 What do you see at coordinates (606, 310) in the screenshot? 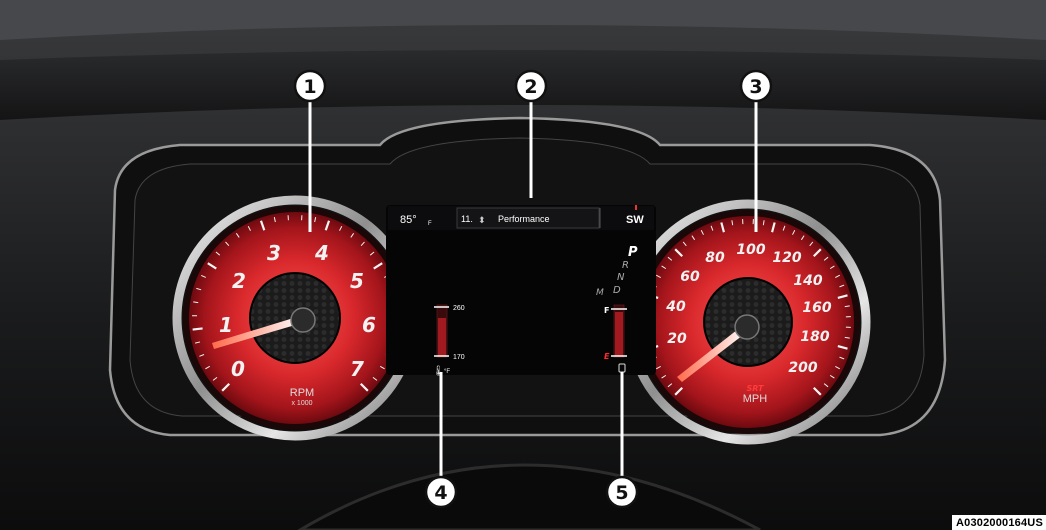
I see `fuel-full-label: F` at bounding box center [606, 310].